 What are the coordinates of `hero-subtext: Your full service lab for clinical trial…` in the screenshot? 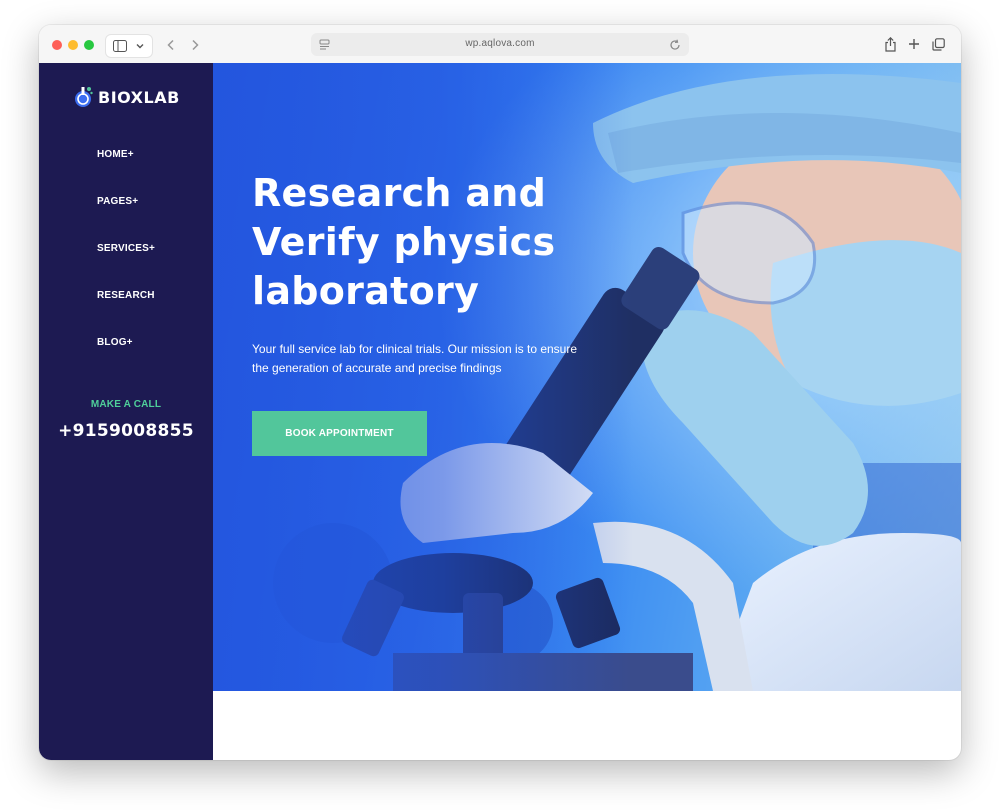 It's located at (442, 359).